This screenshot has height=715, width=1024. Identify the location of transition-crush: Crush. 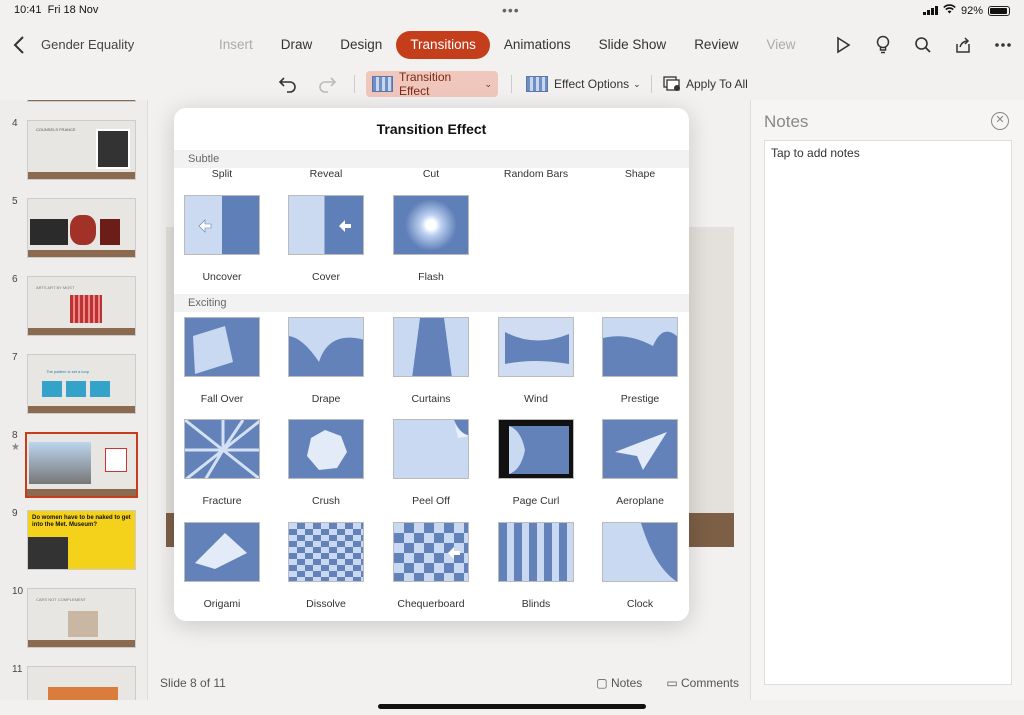
(326, 463).